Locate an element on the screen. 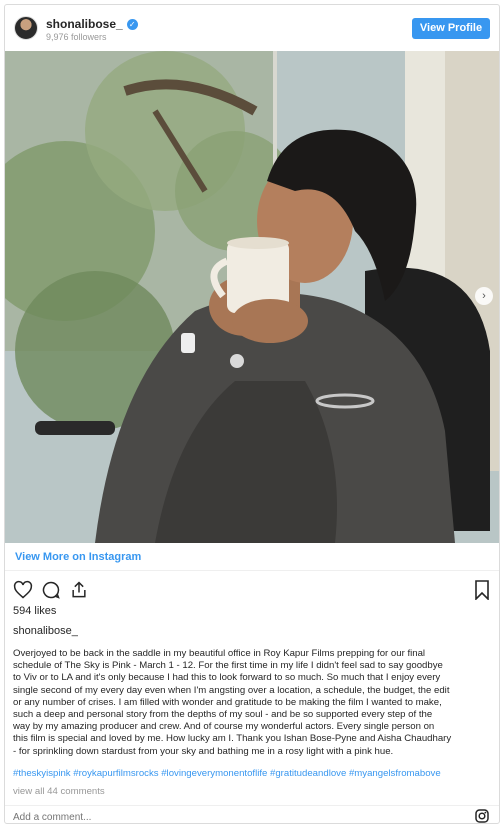 The height and width of the screenshot is (828, 504). avatar is located at coordinates (26, 28).